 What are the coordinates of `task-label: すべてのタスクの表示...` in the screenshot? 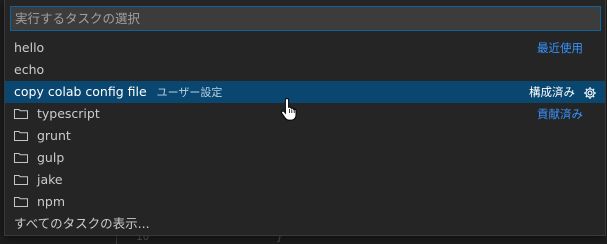 It's located at (82, 223).